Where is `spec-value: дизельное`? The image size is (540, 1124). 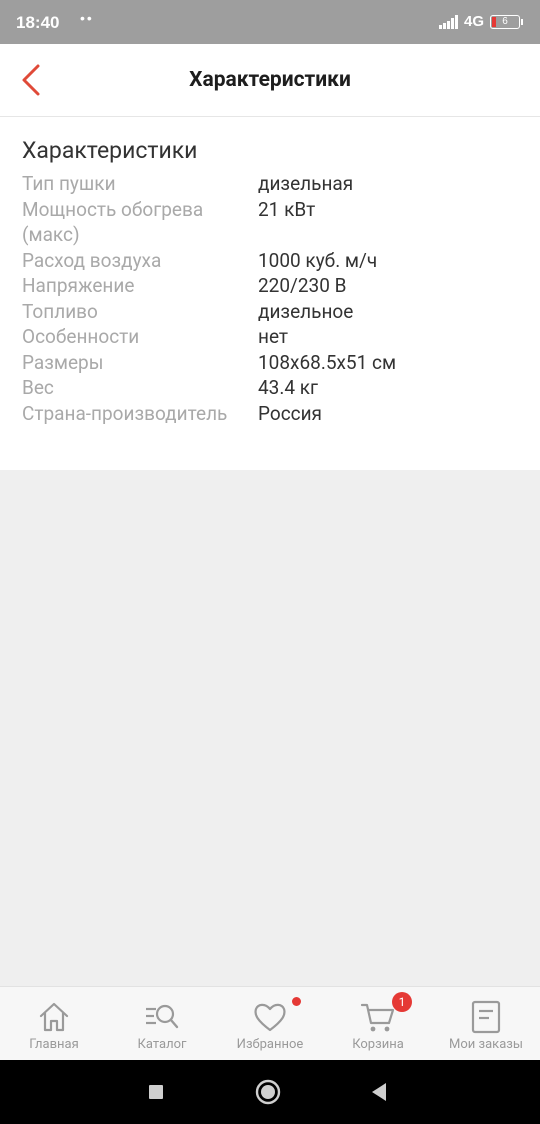
spec-value: дизельное is located at coordinates (306, 311).